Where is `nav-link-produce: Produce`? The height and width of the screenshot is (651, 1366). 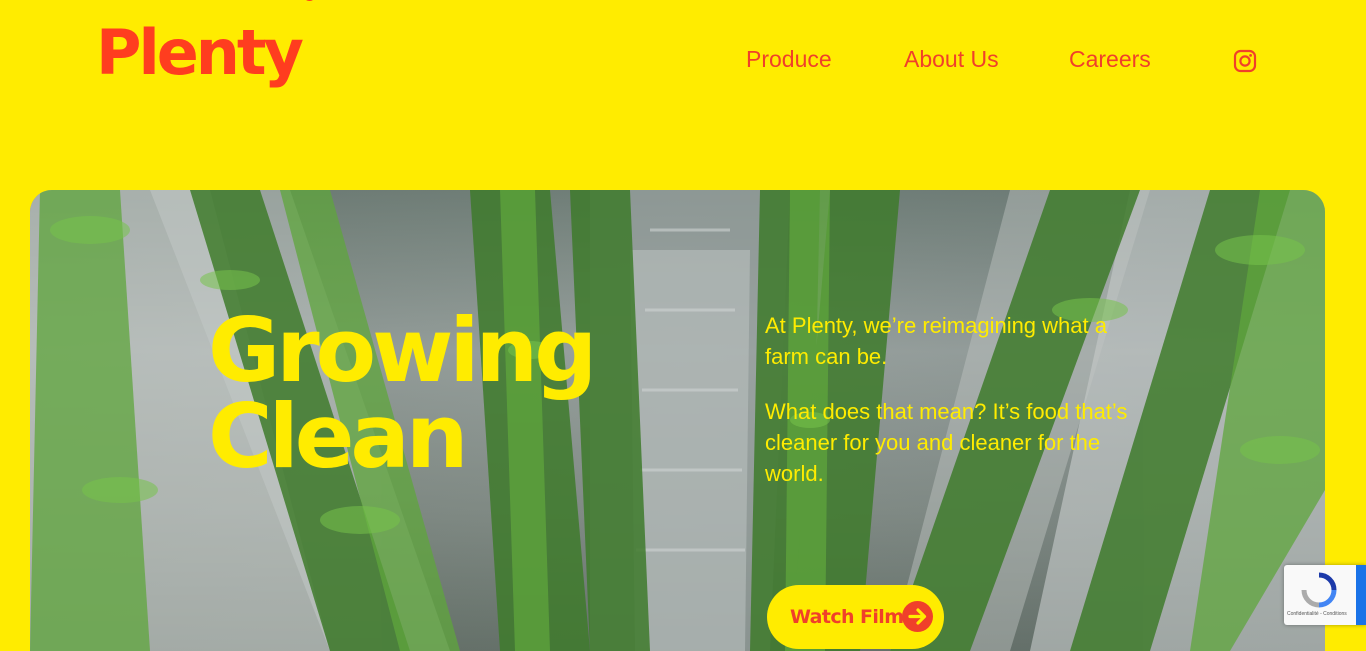
nav-link-produce: Produce is located at coordinates (789, 59).